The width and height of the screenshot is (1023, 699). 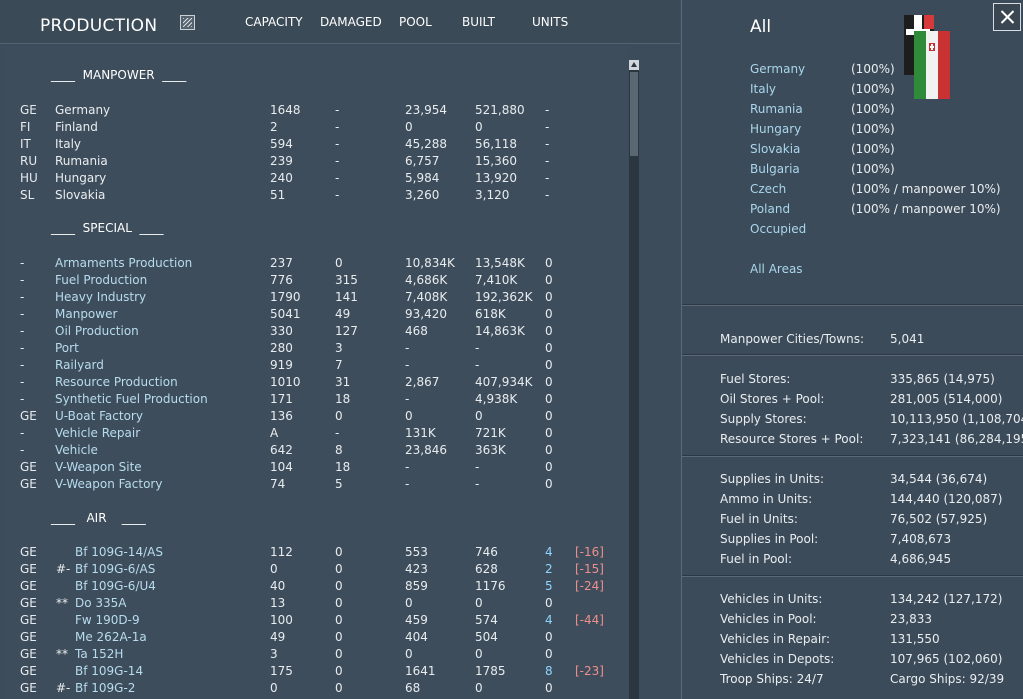 I want to click on nation-filter-item: Poland, so click(x=770, y=209).